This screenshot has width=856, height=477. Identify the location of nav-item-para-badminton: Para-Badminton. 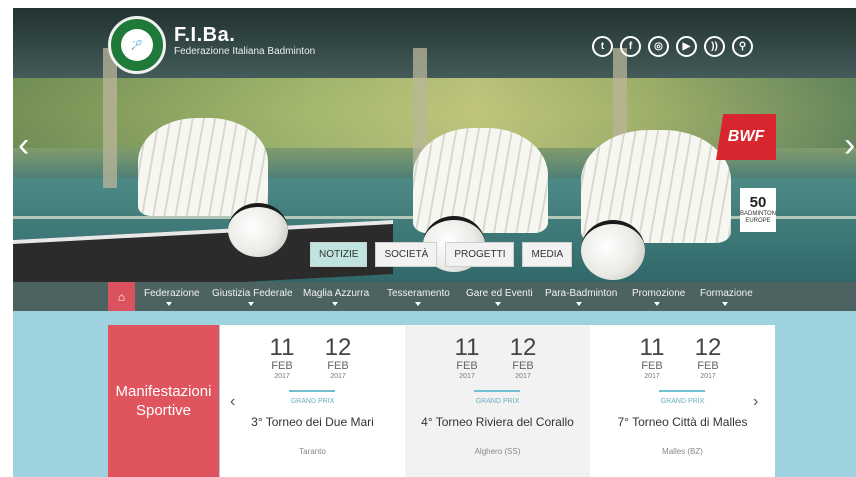
(581, 293).